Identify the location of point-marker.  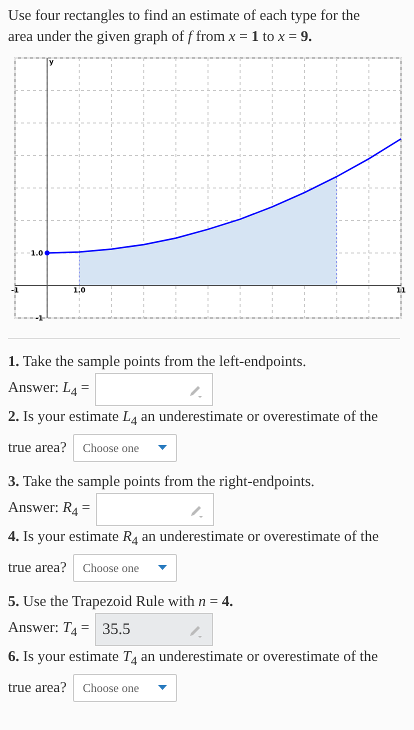
(47, 253).